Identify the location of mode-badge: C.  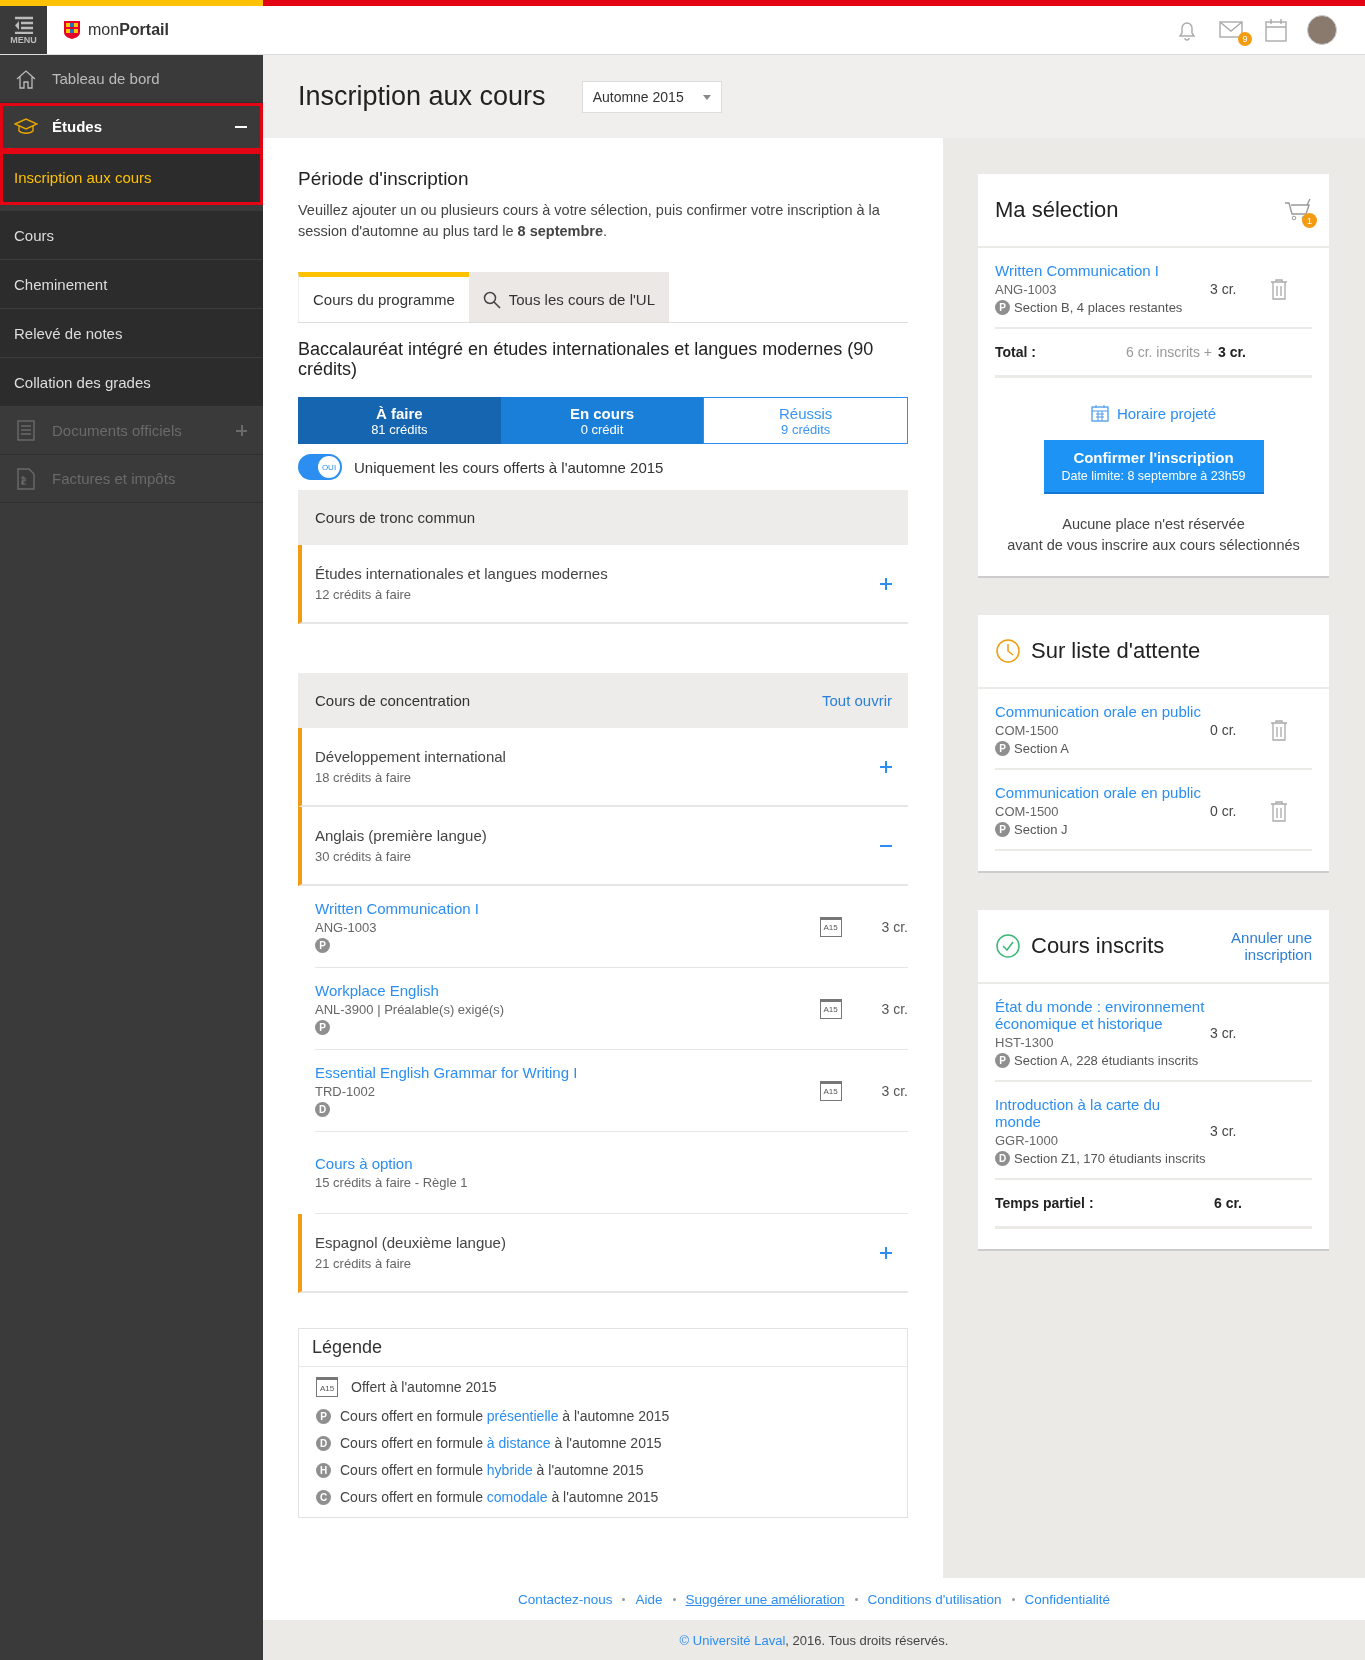
(323, 1497).